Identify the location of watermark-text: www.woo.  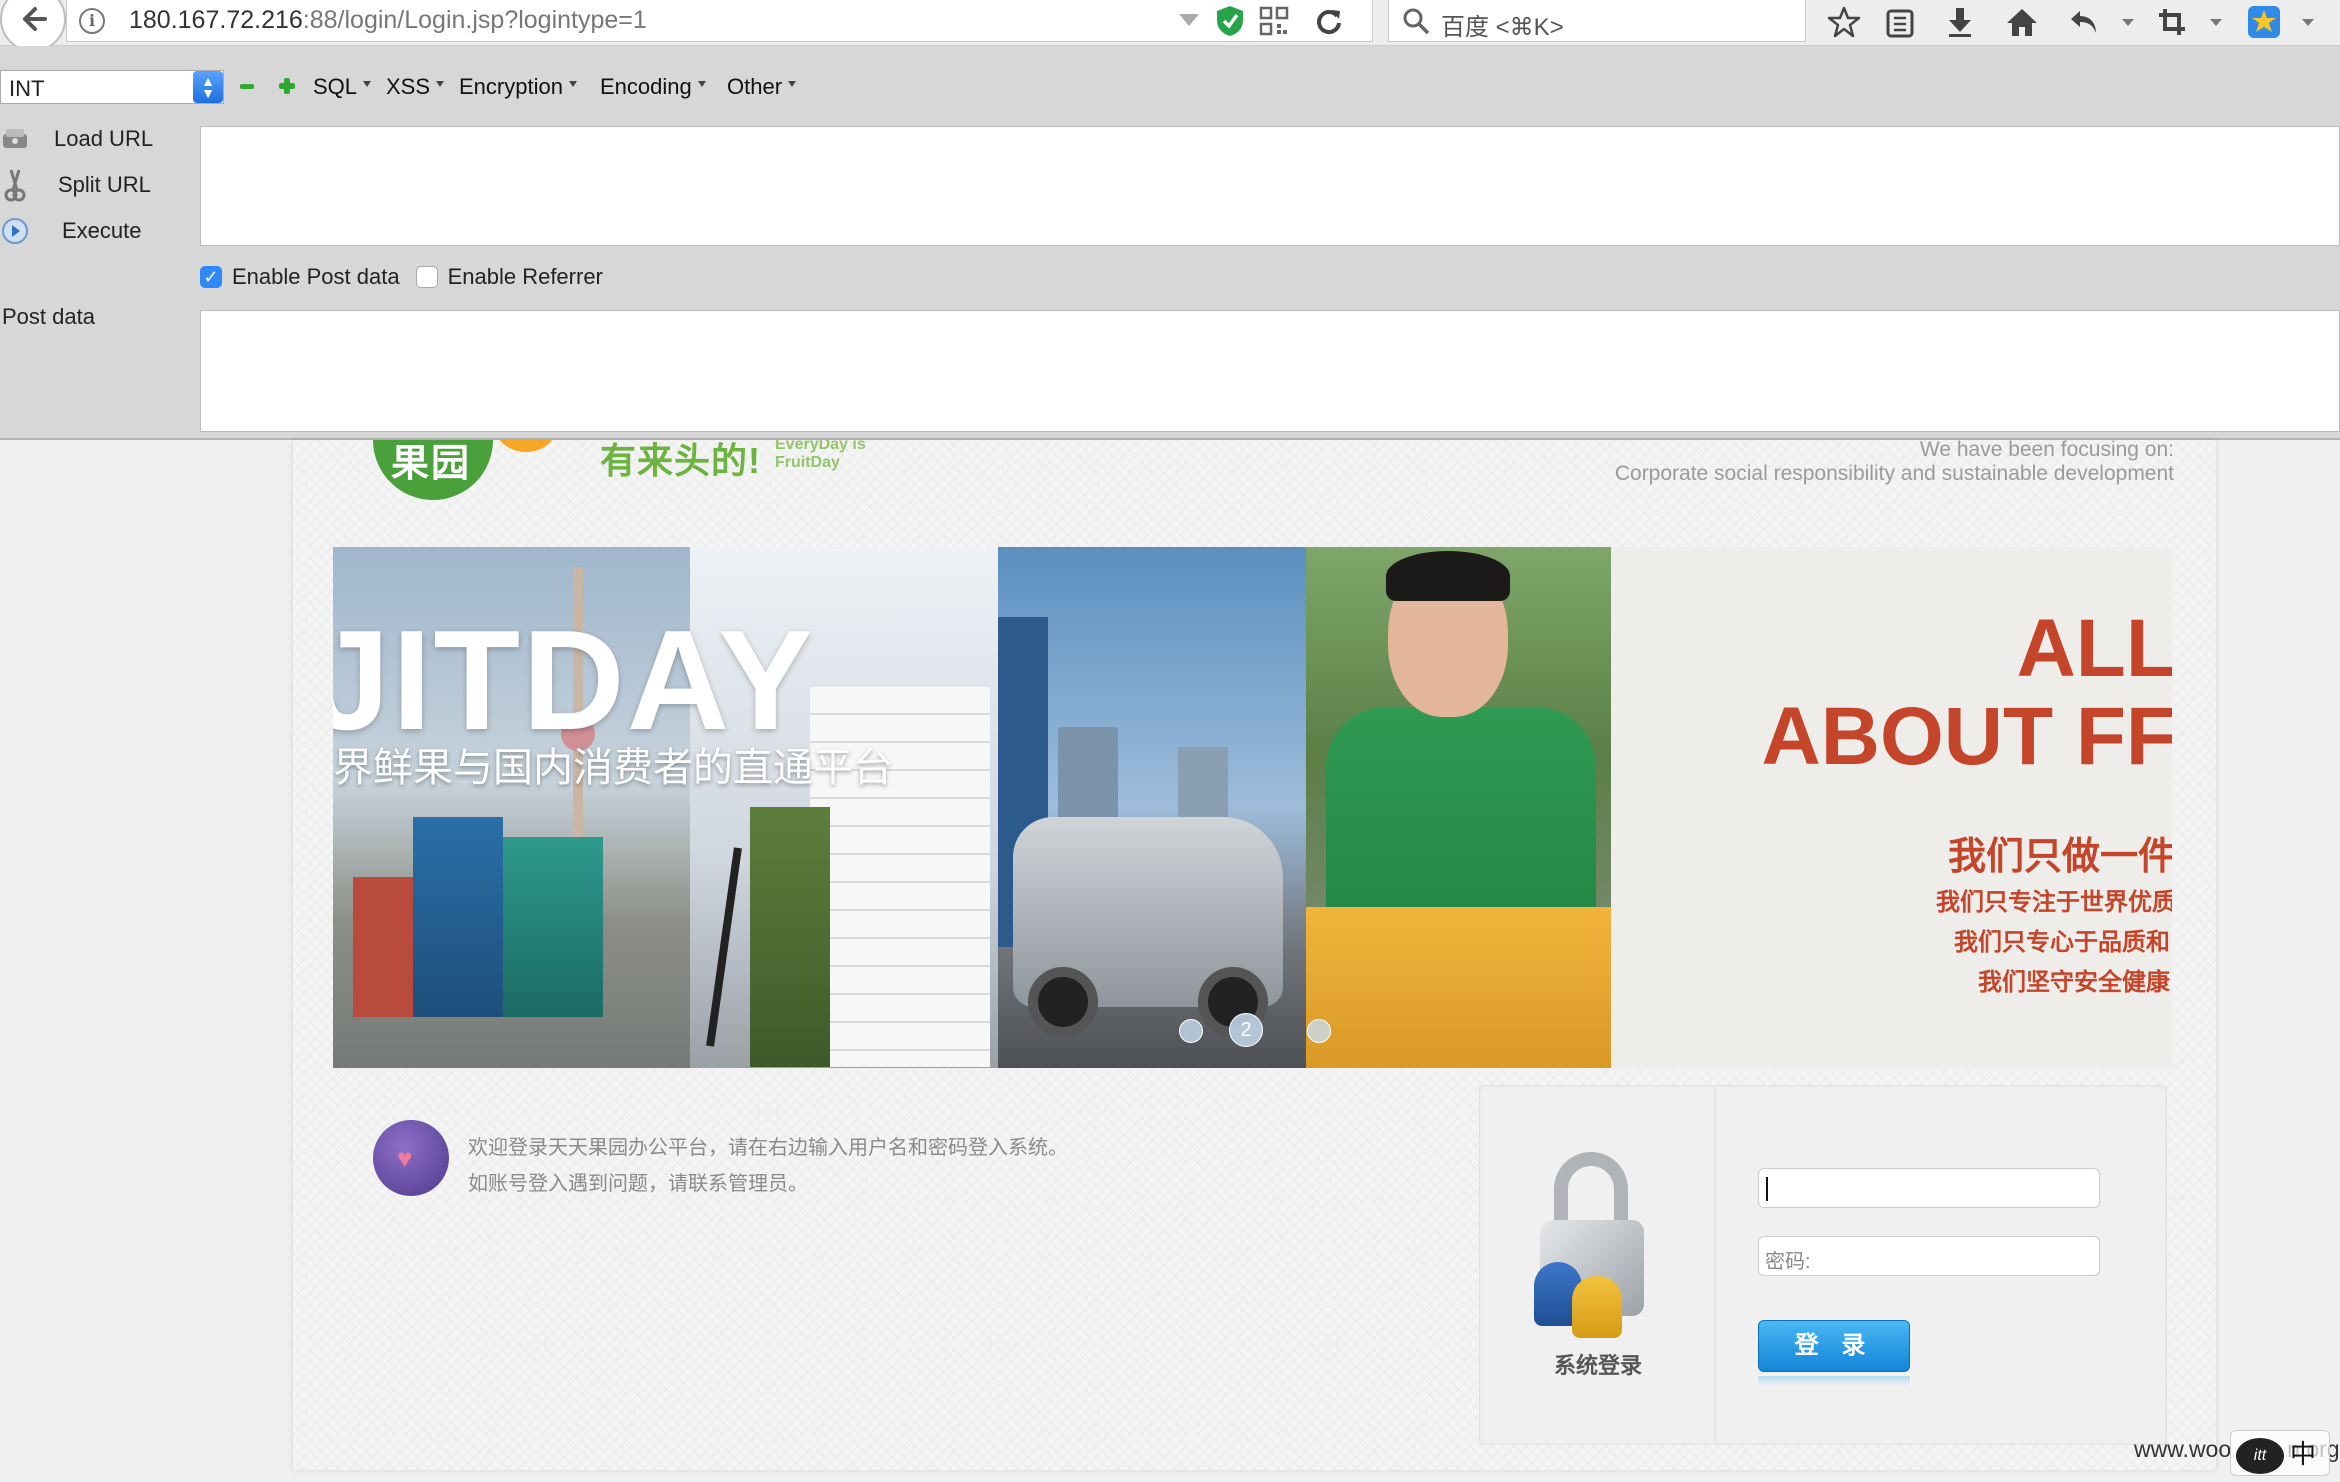
(2183, 1449).